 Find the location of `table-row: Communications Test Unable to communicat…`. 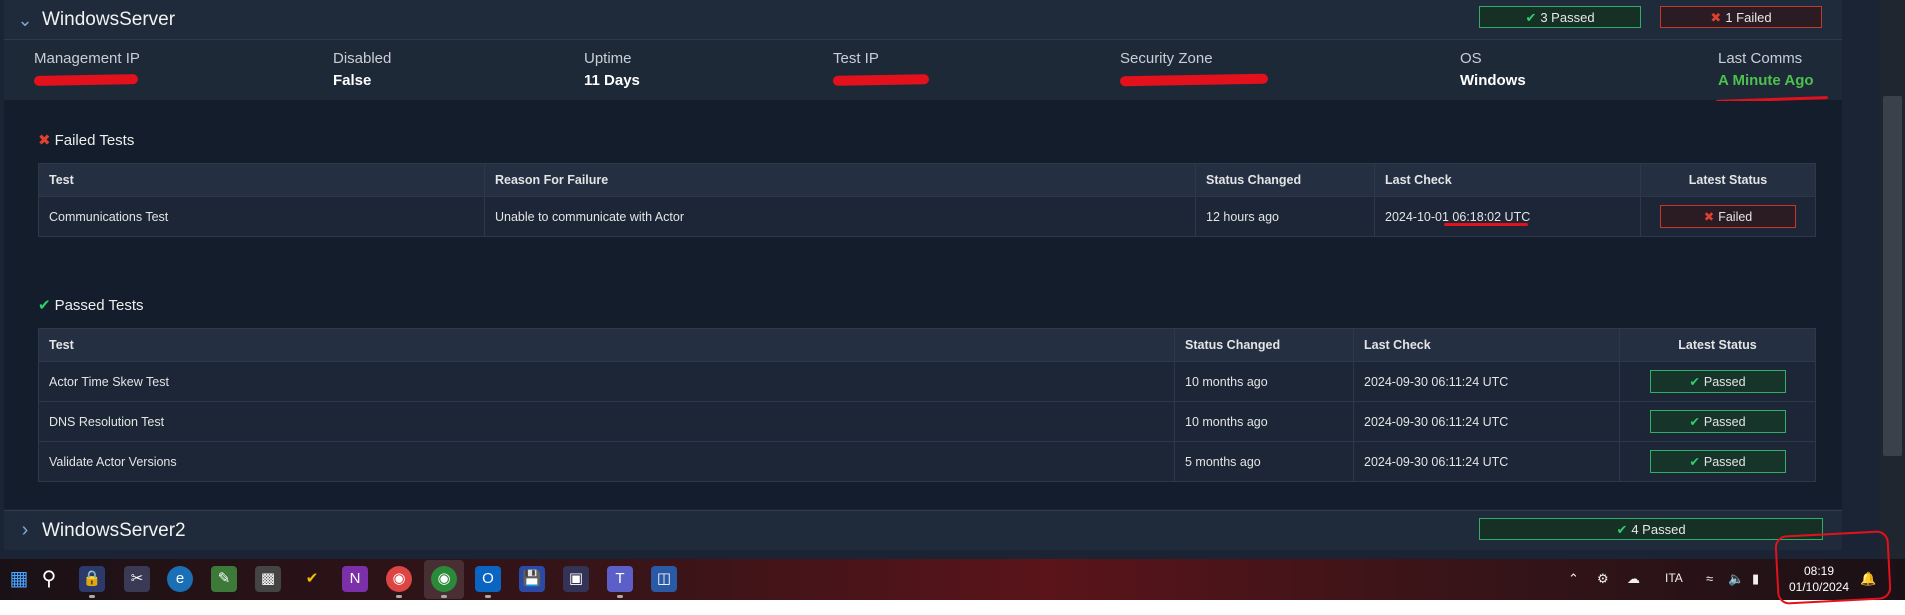

table-row: Communications Test Unable to communicat… is located at coordinates (927, 216).